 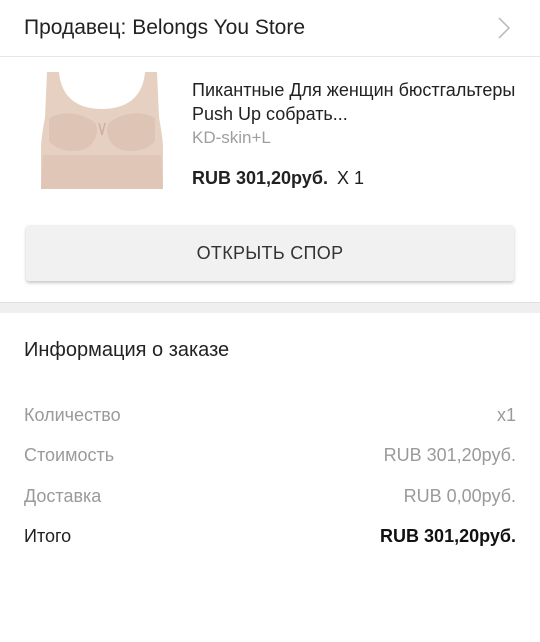 What do you see at coordinates (270, 307) in the screenshot?
I see `section-divider` at bounding box center [270, 307].